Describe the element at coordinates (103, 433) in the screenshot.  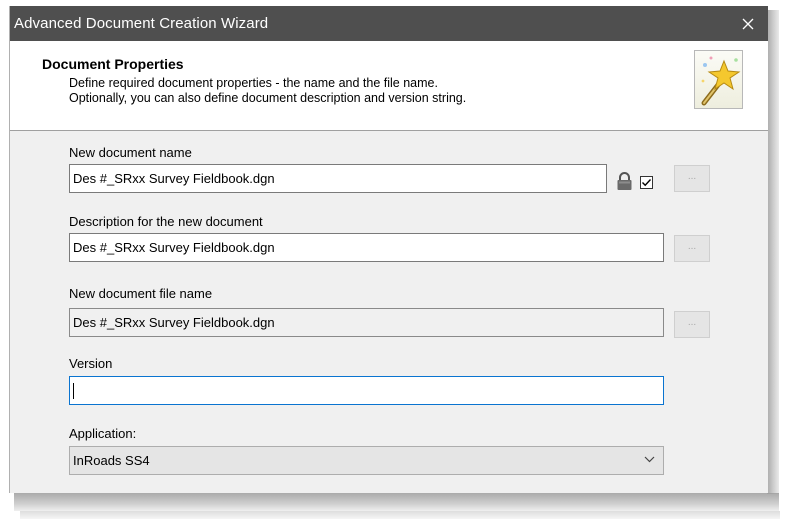
I see `application-label: Application:` at that location.